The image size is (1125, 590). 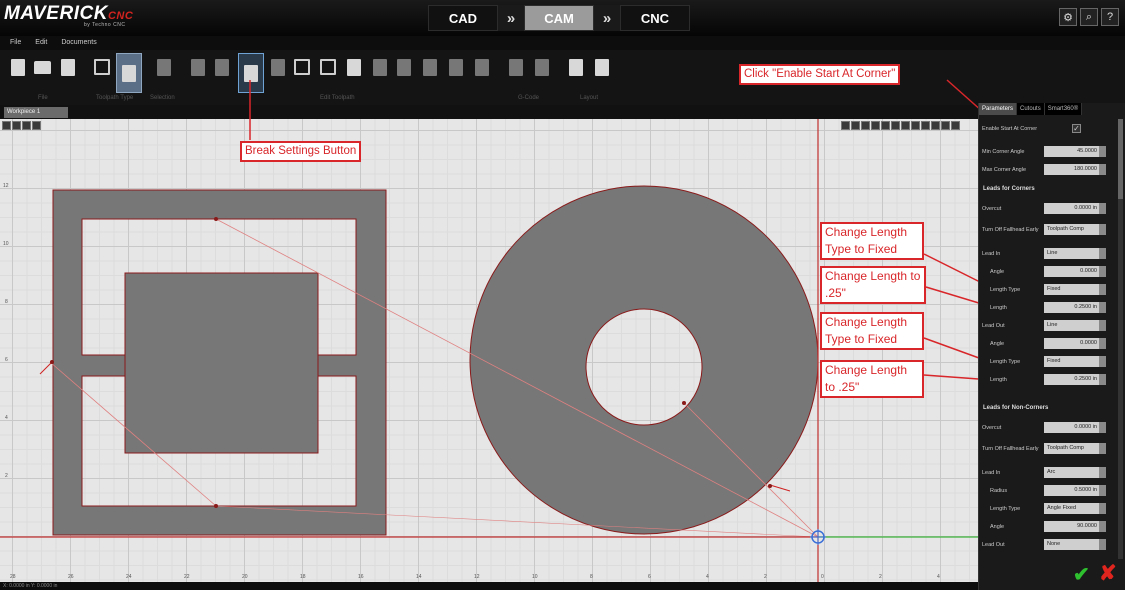 What do you see at coordinates (1075, 448) in the screenshot?
I see `turnoff2-select: Toolpath Comp` at bounding box center [1075, 448].